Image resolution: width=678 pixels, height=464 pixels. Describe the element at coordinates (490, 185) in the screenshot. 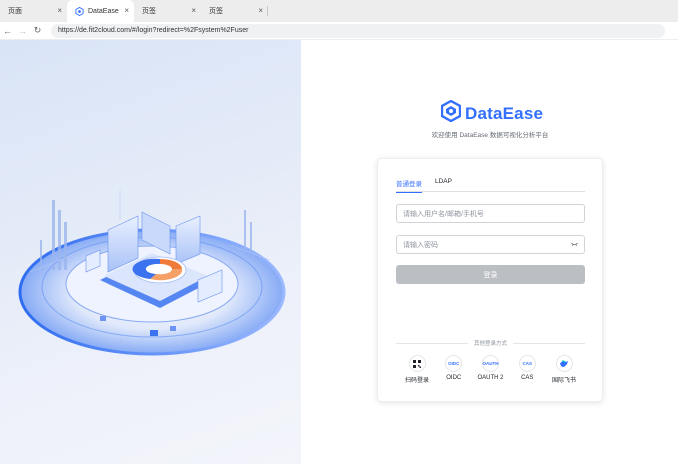

I see `login-tabs: 普通登录 LDAP` at that location.